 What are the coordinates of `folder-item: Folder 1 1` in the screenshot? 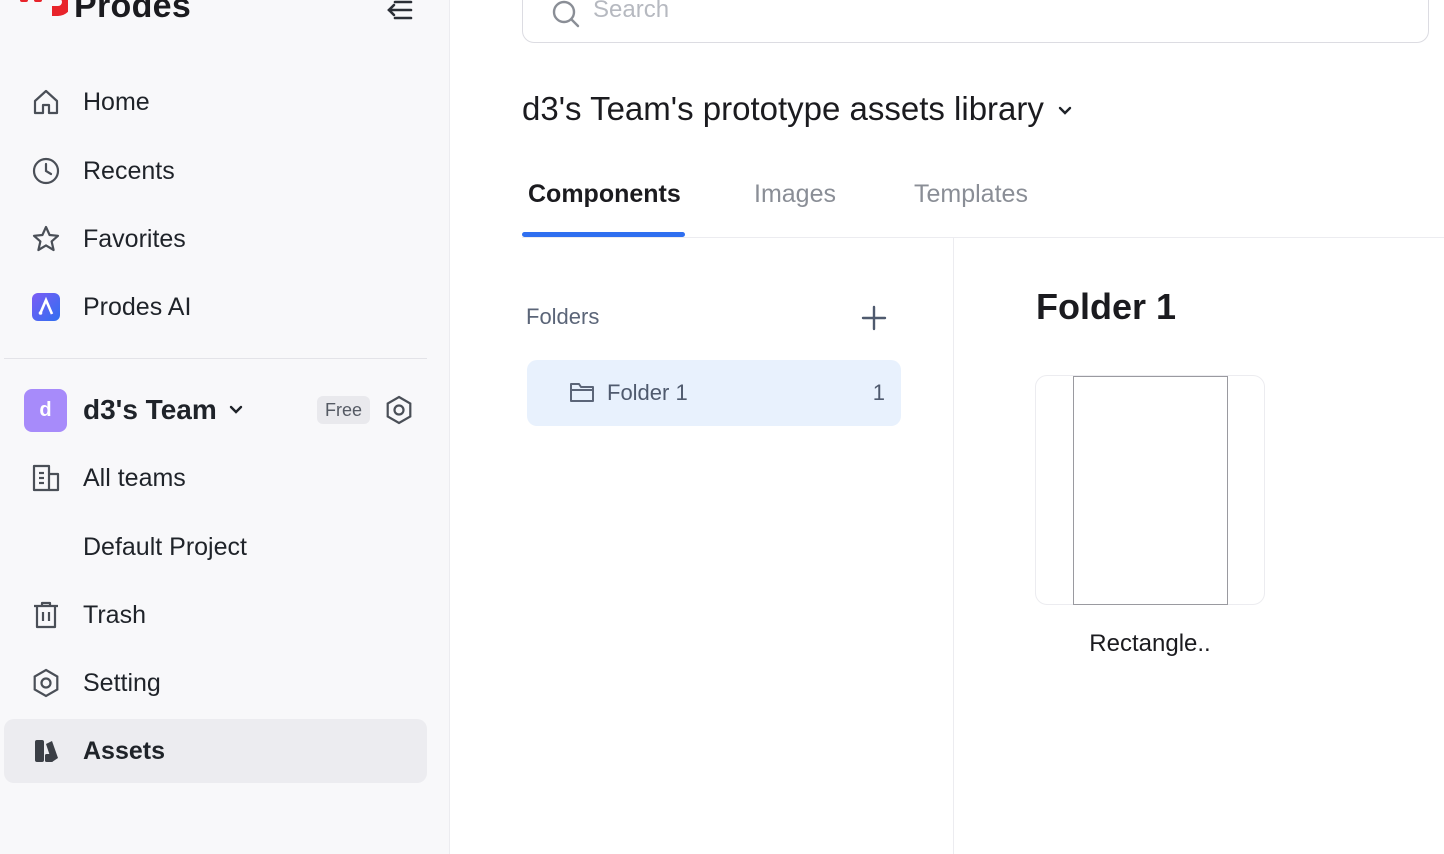 It's located at (714, 393).